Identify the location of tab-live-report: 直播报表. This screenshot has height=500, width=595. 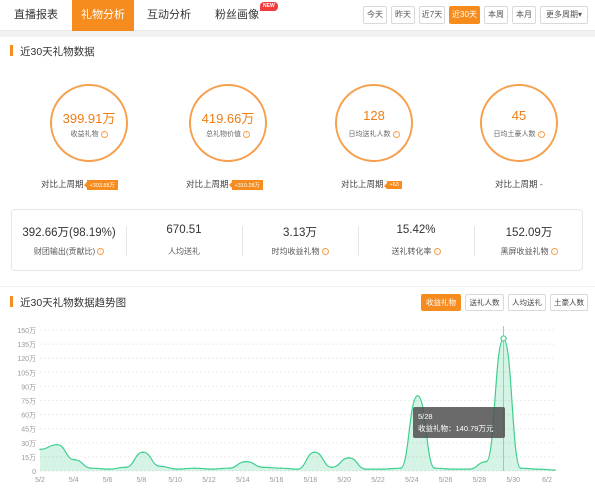
(36, 15).